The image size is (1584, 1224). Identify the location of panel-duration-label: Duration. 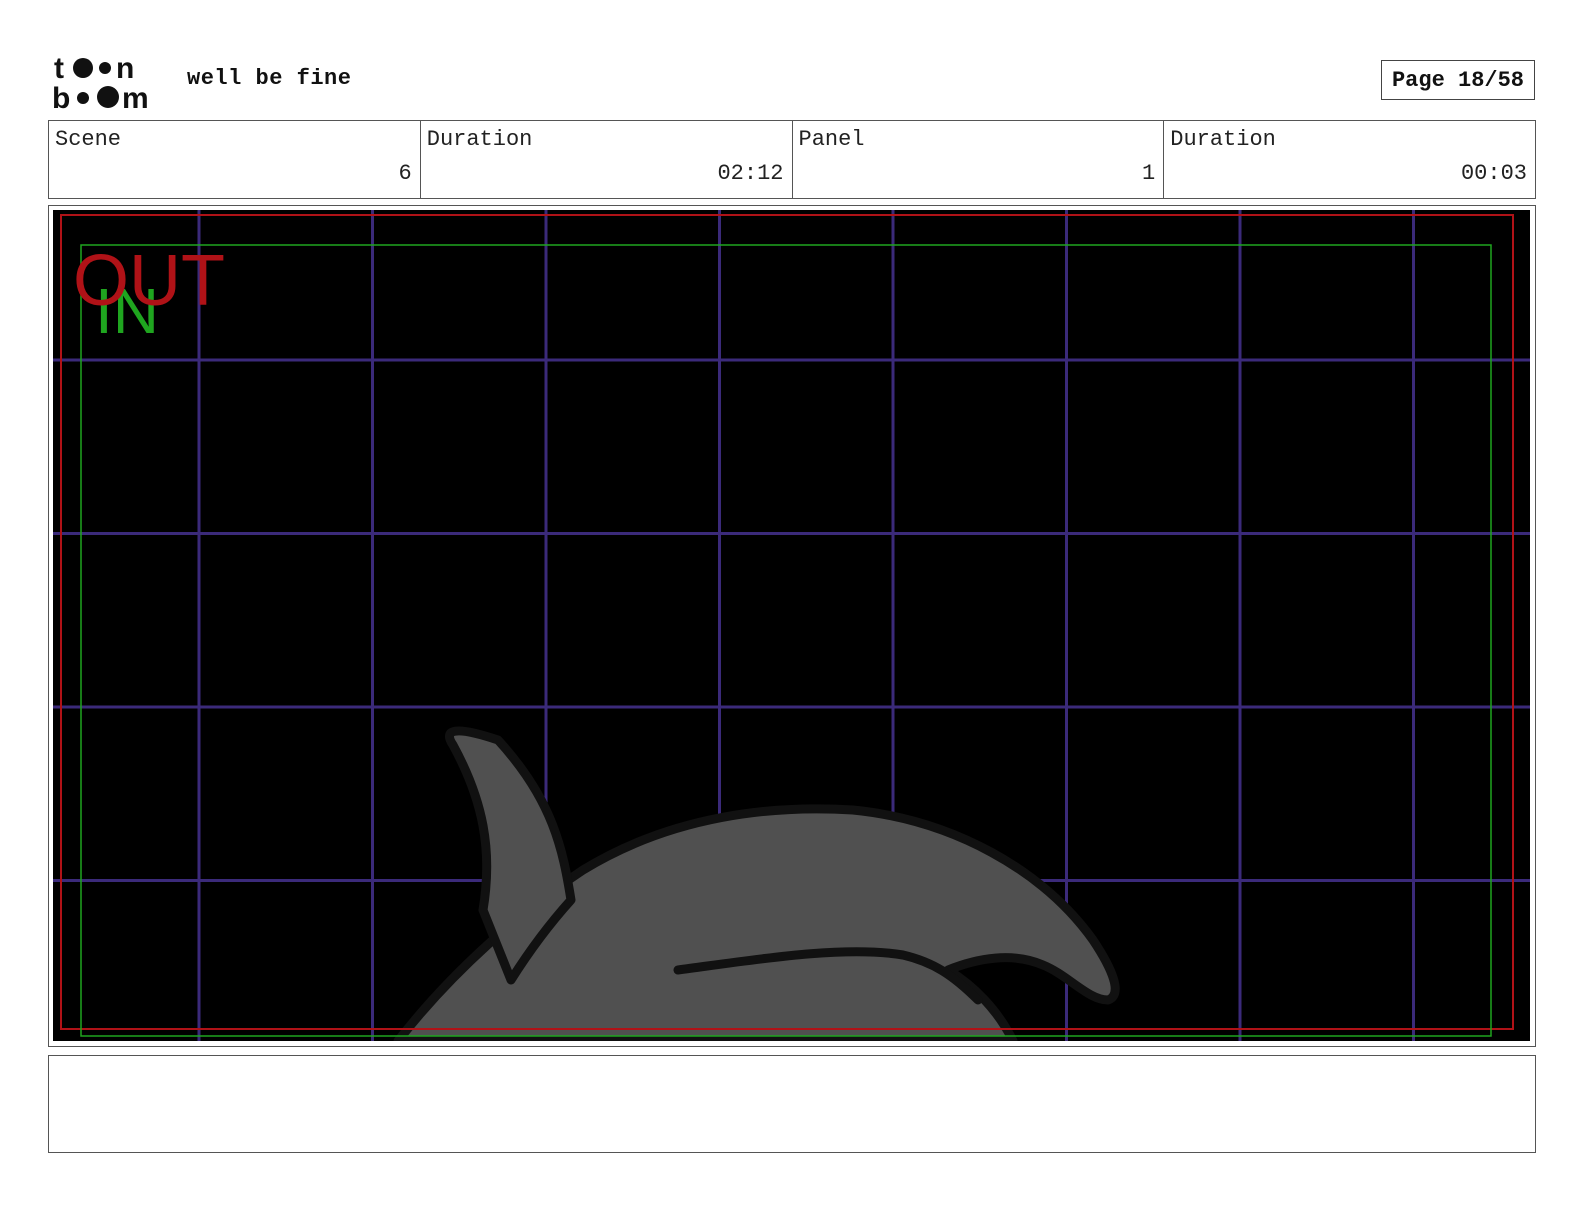
(1223, 139).